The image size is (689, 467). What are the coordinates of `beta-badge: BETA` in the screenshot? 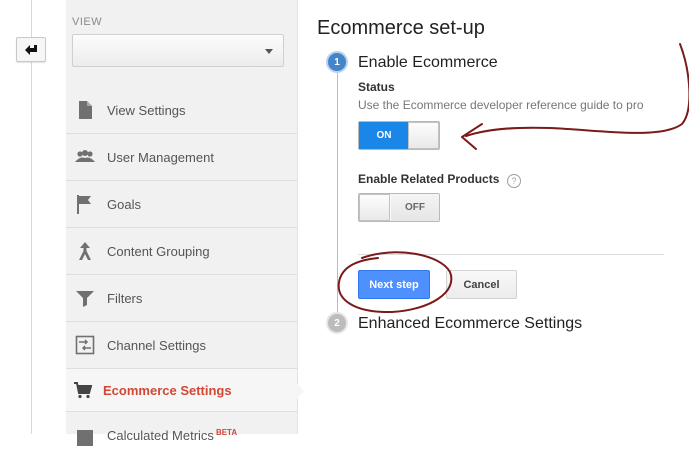 It's located at (226, 432).